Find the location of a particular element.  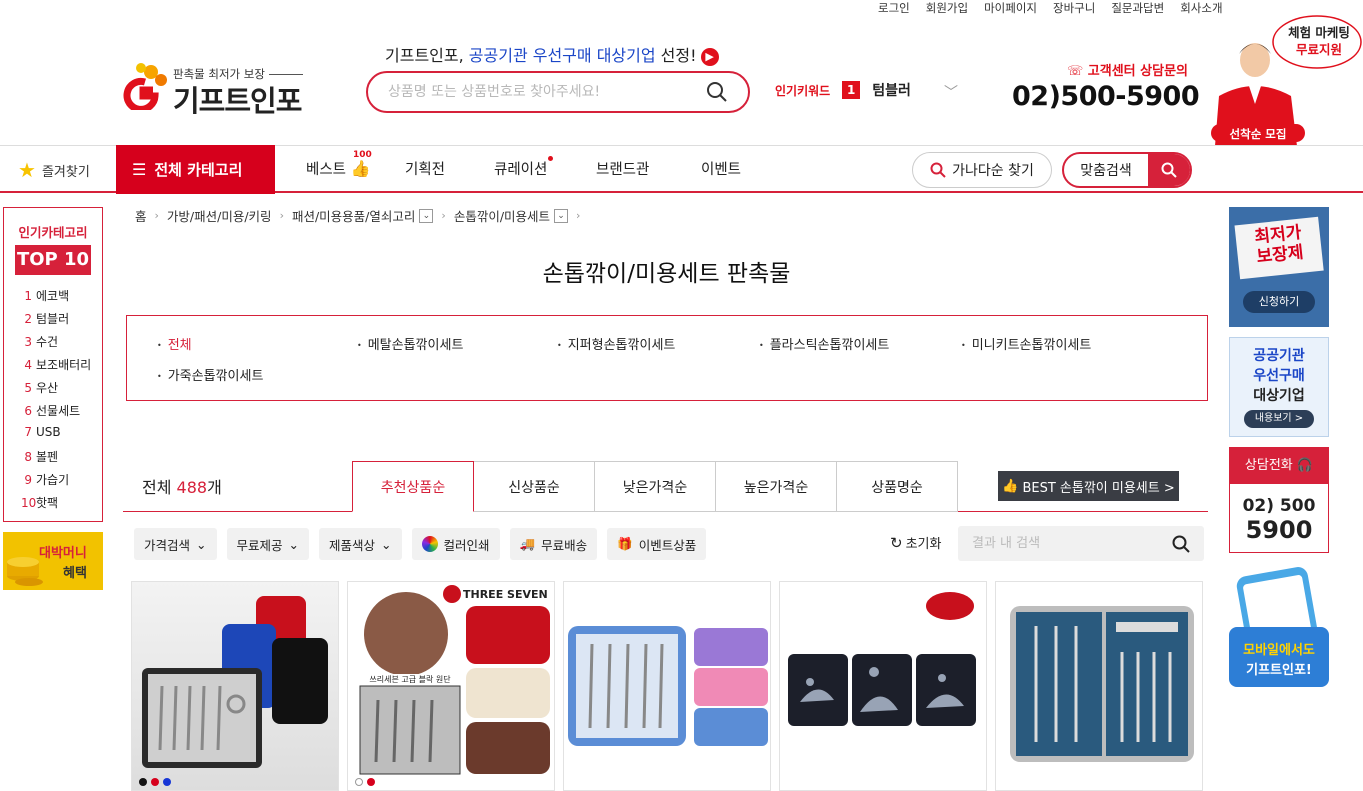

consult-phone-banner: 상담전화 🎧 02) 500 5900 is located at coordinates (1279, 500).